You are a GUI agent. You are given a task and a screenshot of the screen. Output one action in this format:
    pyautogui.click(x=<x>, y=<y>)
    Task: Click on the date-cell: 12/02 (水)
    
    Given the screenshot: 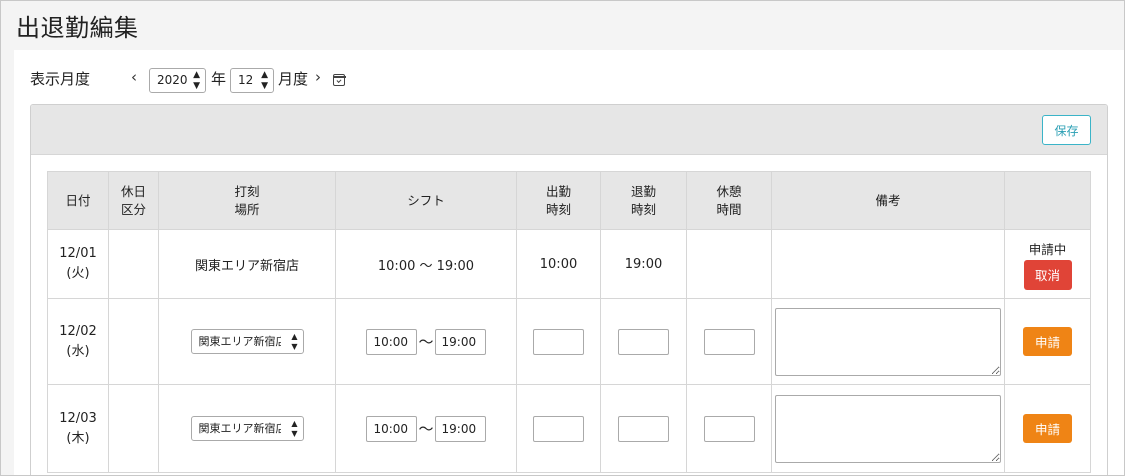 What is the action you would take?
    pyautogui.click(x=78, y=341)
    